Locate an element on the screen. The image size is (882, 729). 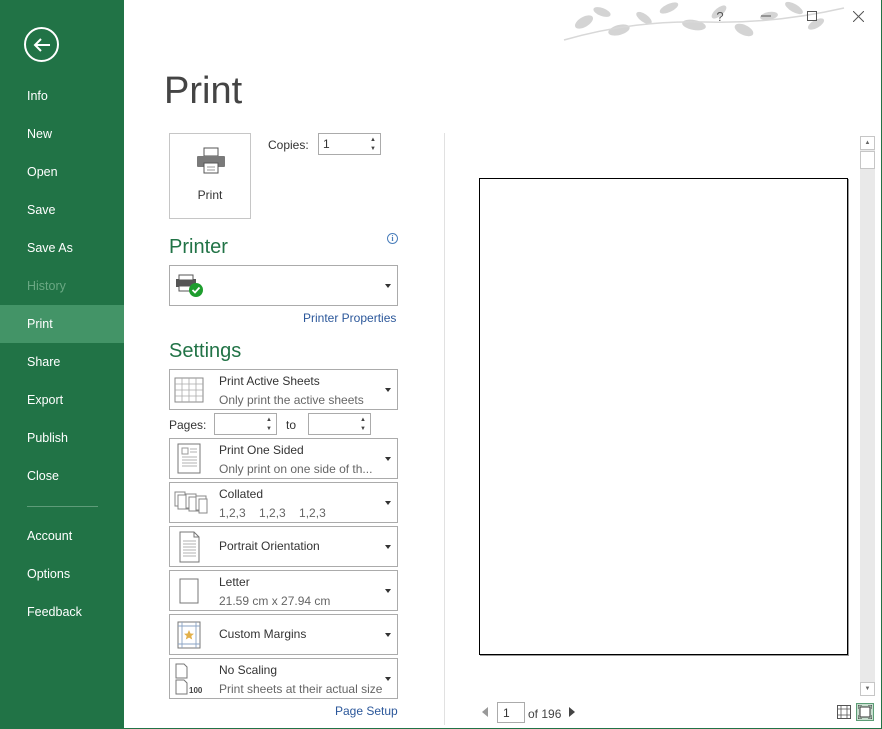
orientation-dropdown: Portrait Orientation is located at coordinates (283, 546).